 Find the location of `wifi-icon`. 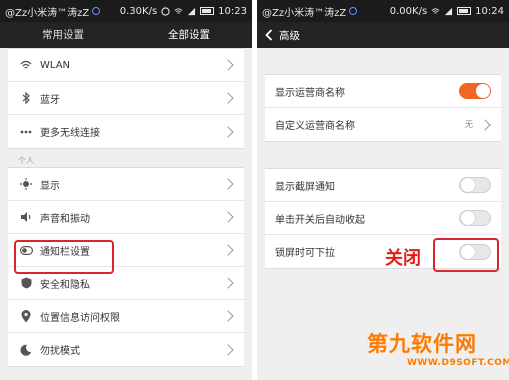

wifi-icon is located at coordinates (26, 65).